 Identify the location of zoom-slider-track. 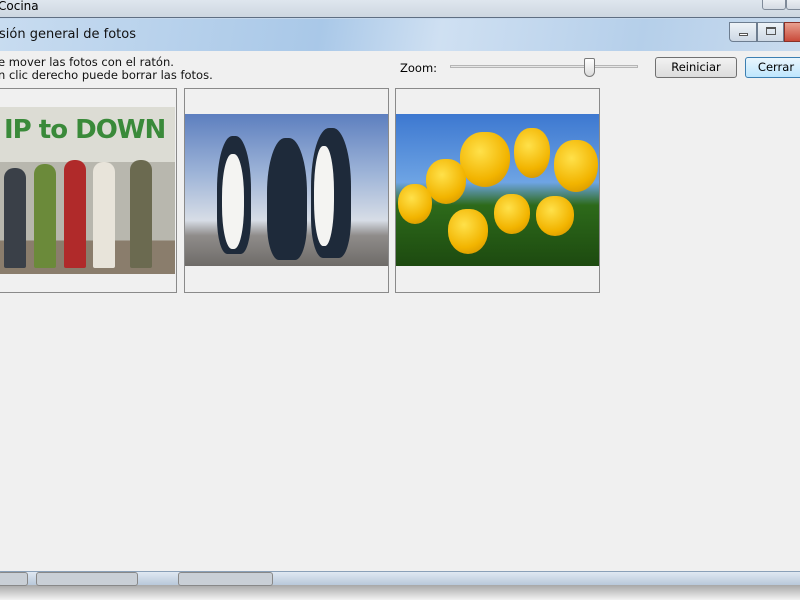
(544, 66).